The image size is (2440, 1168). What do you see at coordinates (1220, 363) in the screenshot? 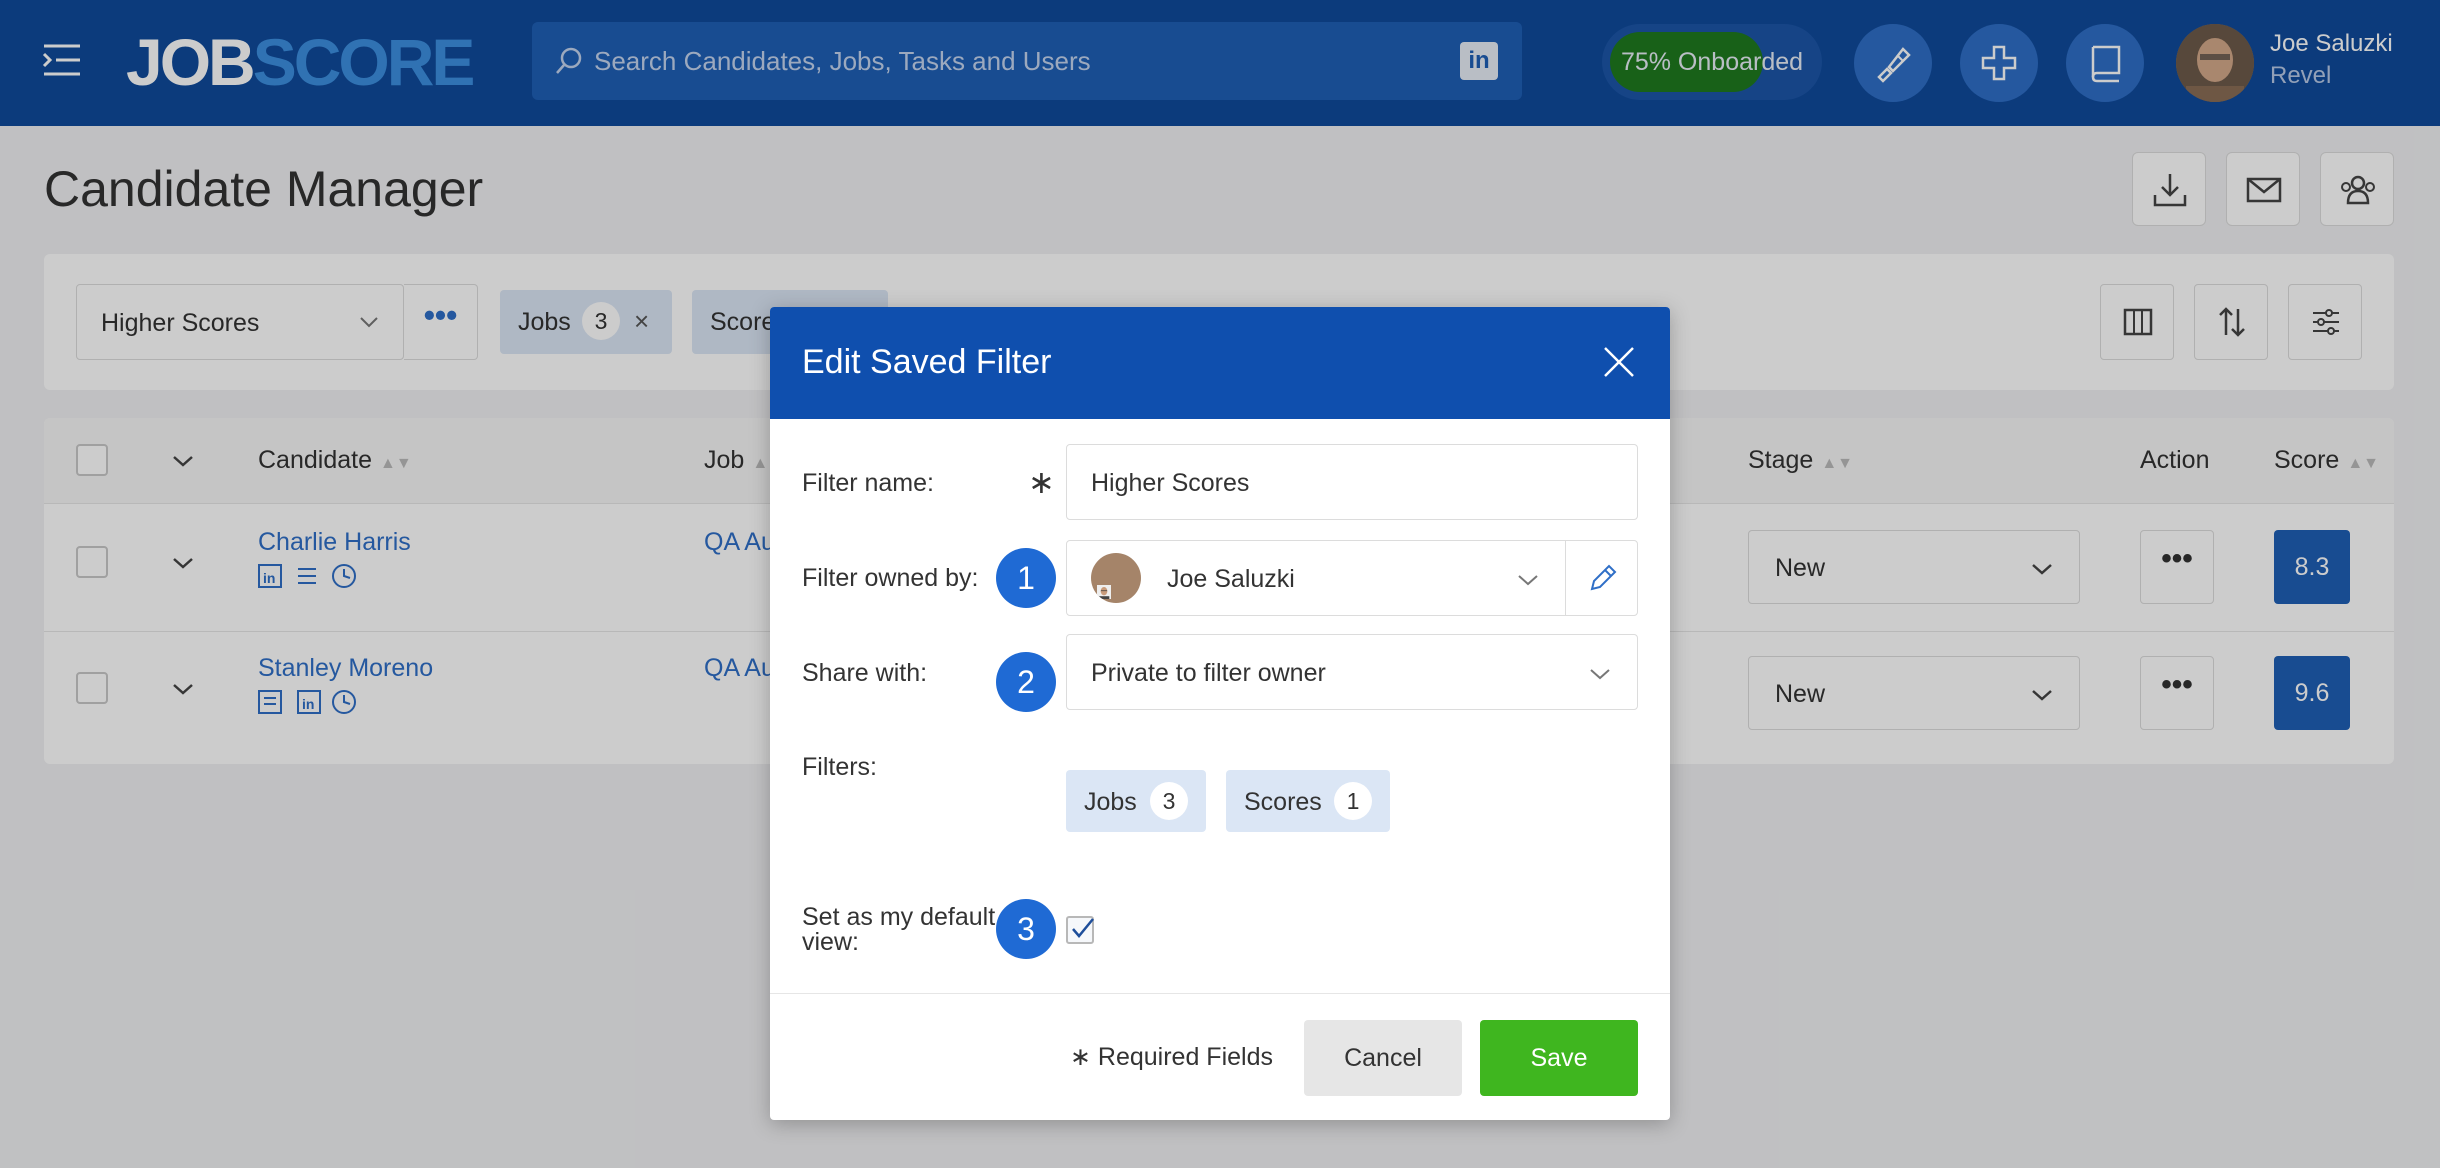
I see `dialog-header: Edit Saved Filter` at bounding box center [1220, 363].